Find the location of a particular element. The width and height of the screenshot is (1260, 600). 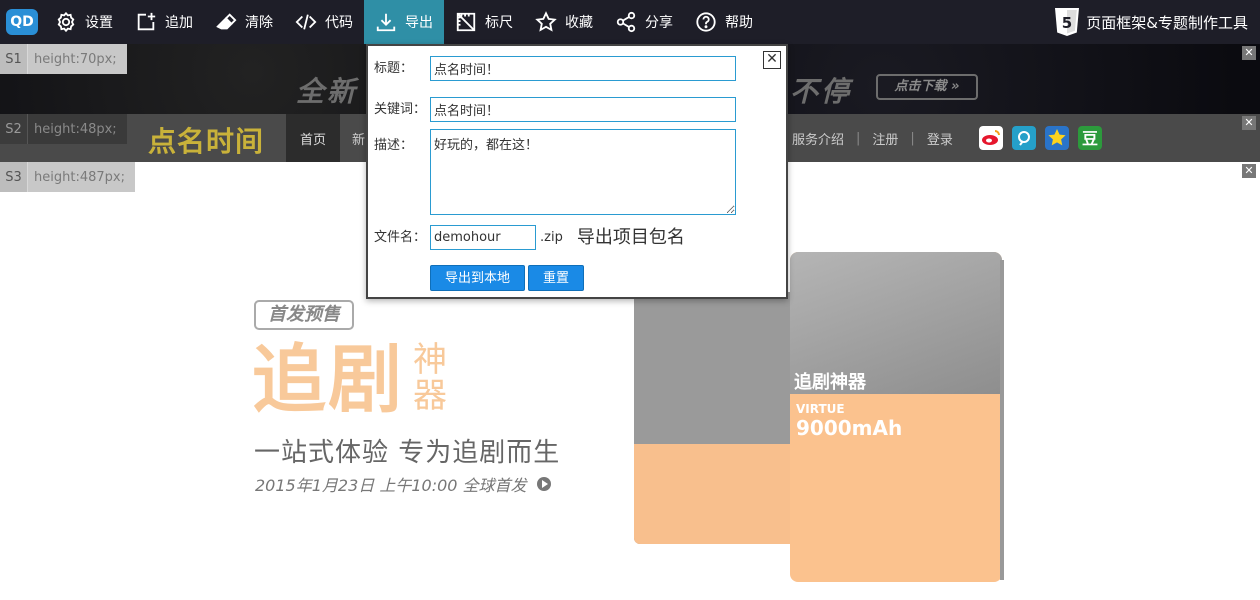

filename-label: 文件名： is located at coordinates (400, 237).